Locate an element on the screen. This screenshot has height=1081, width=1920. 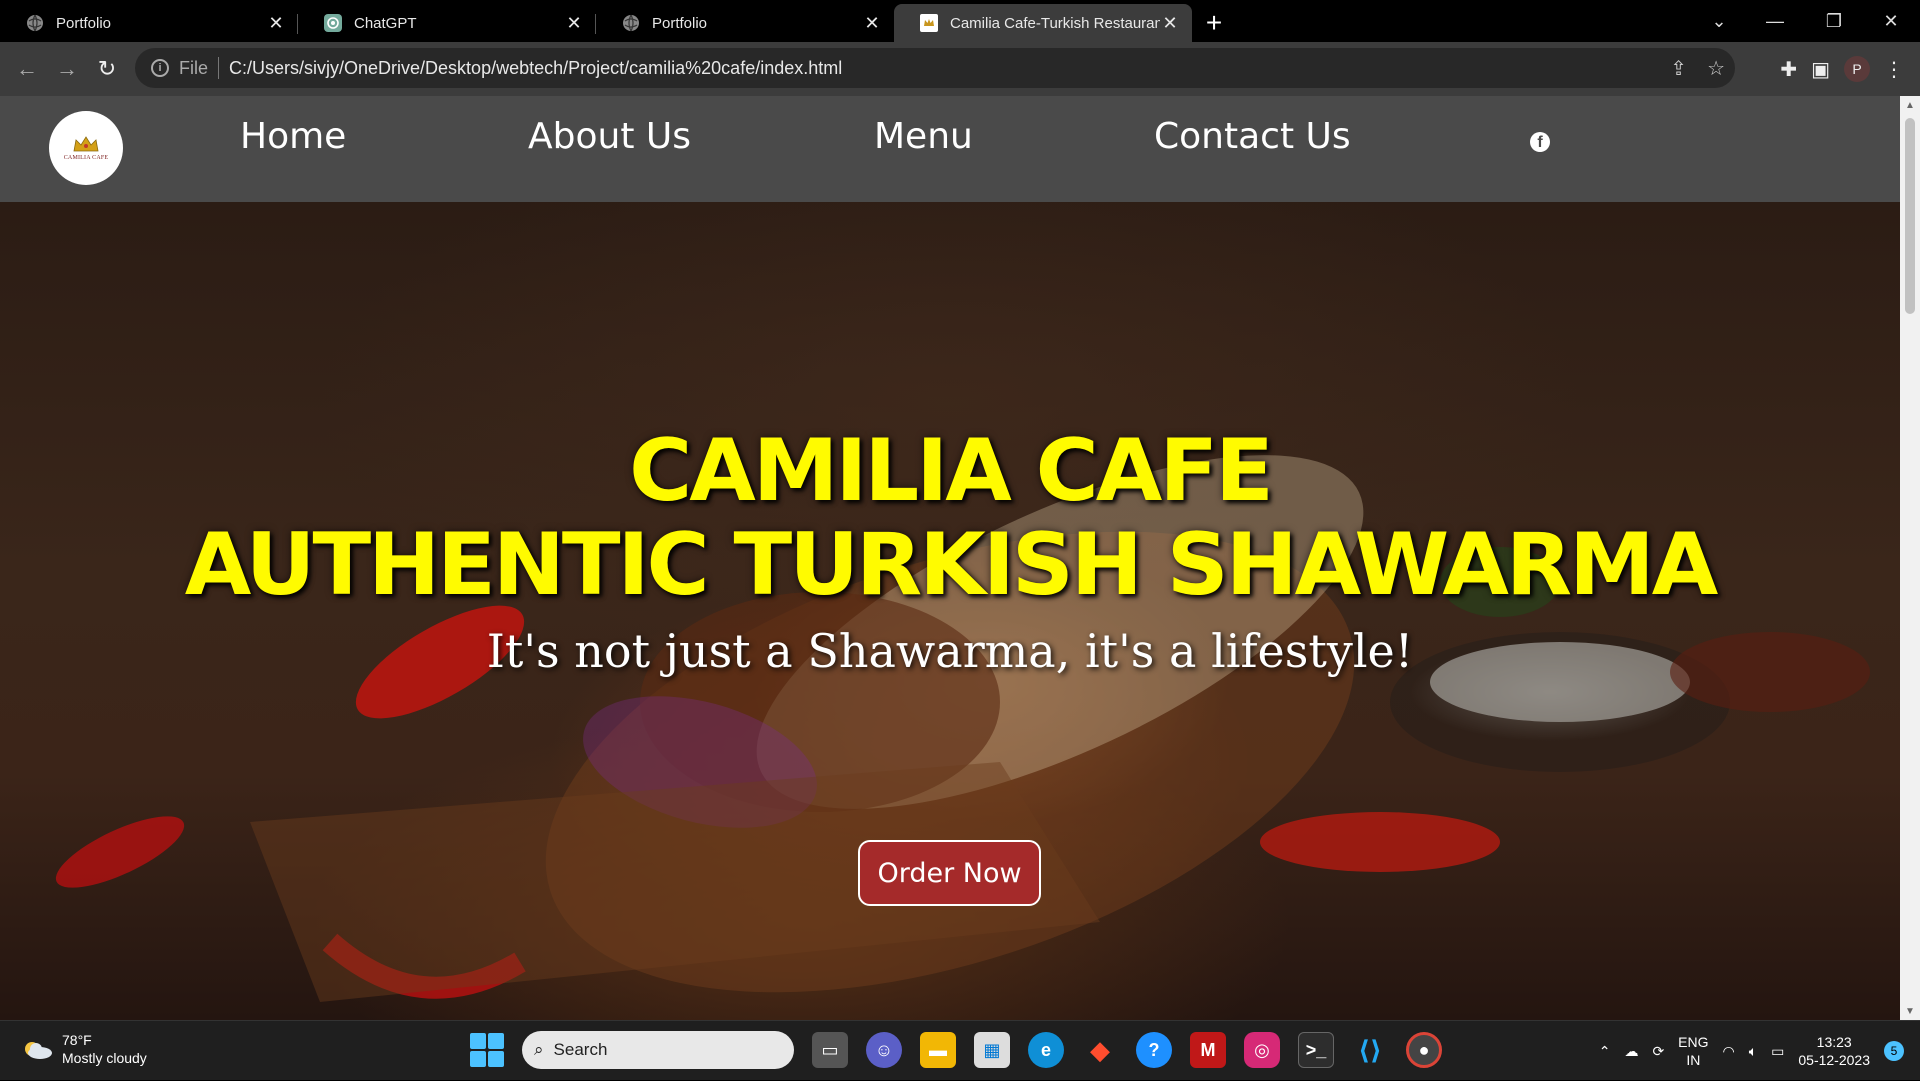
weather-temp: 78°F is located at coordinates (77, 1040).